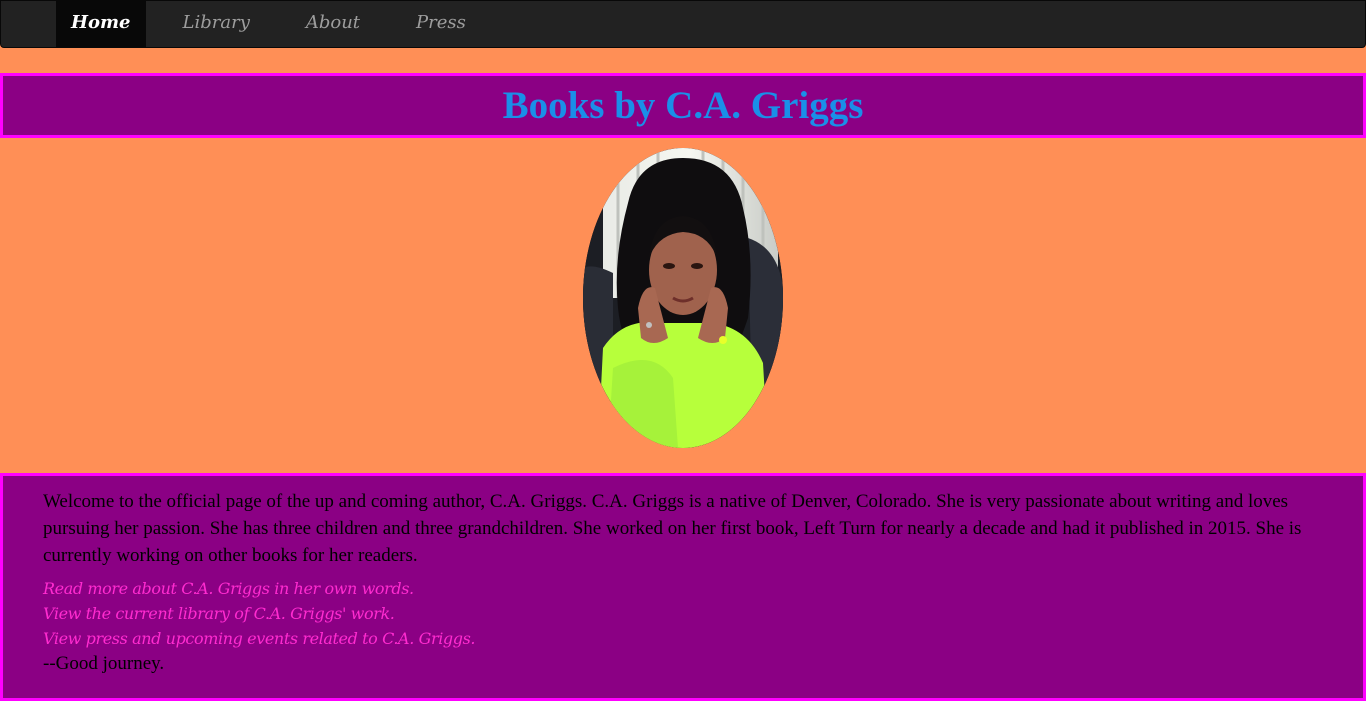  What do you see at coordinates (104, 663) in the screenshot?
I see `signoff-text: --Good journey.` at bounding box center [104, 663].